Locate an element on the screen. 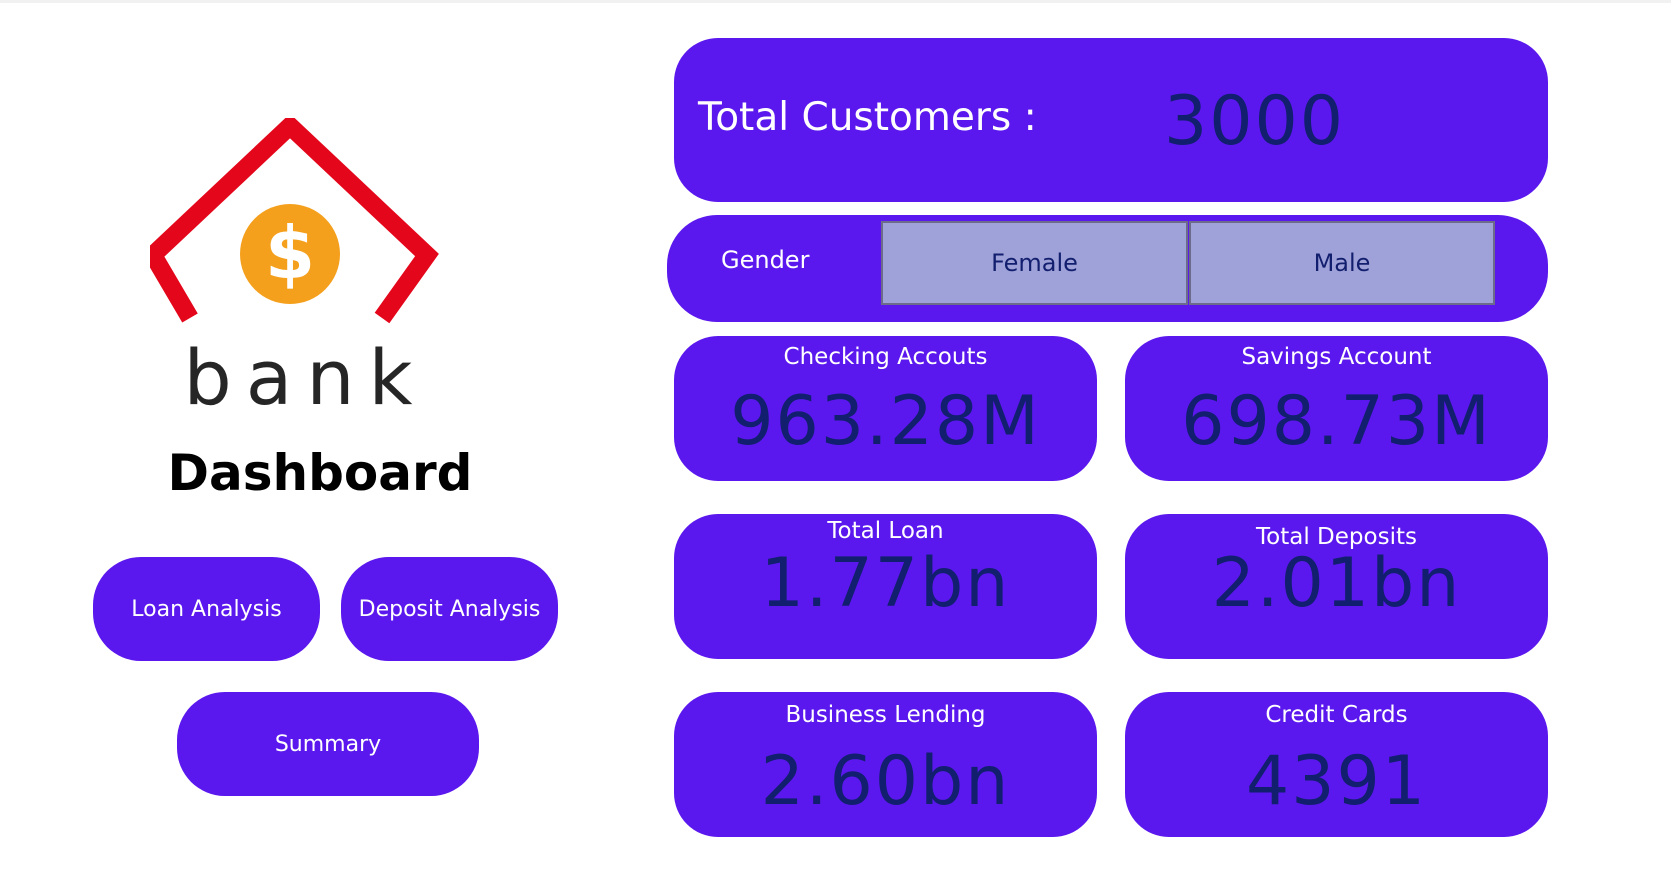 This screenshot has height=889, width=1671. total-customers-label: Total Customers : is located at coordinates (867, 117).